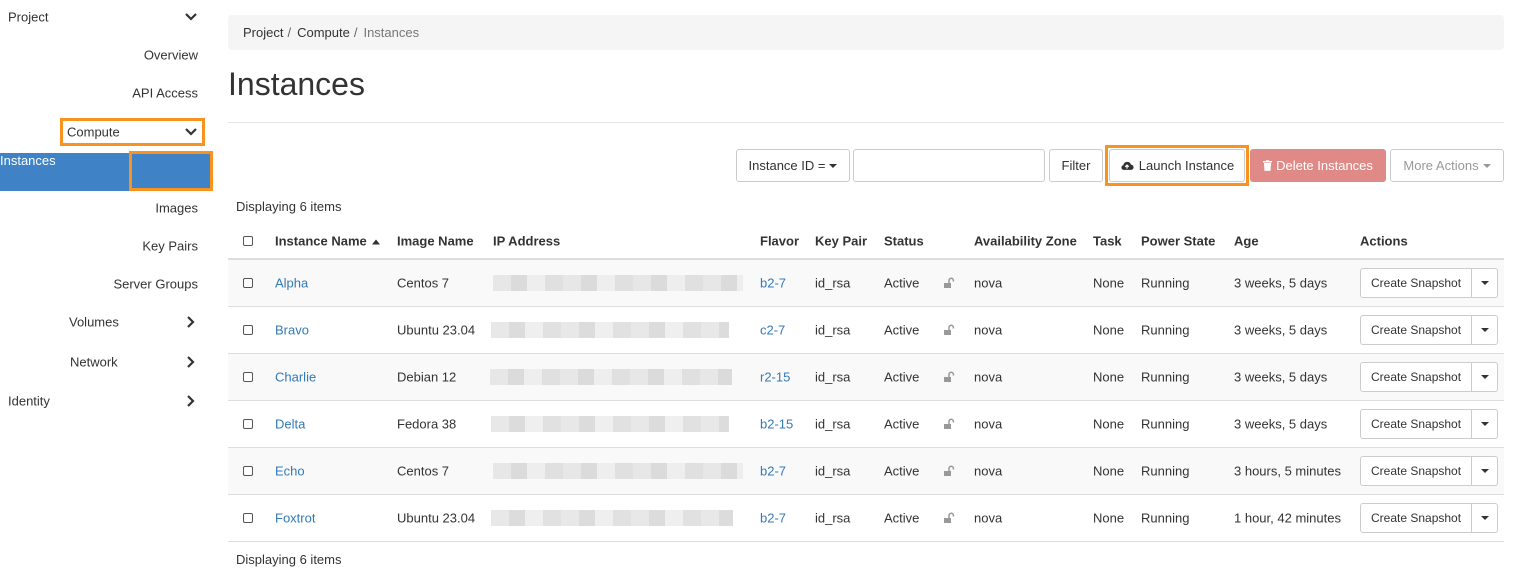  What do you see at coordinates (1178, 241) in the screenshot?
I see `header-power-state: Power State` at bounding box center [1178, 241].